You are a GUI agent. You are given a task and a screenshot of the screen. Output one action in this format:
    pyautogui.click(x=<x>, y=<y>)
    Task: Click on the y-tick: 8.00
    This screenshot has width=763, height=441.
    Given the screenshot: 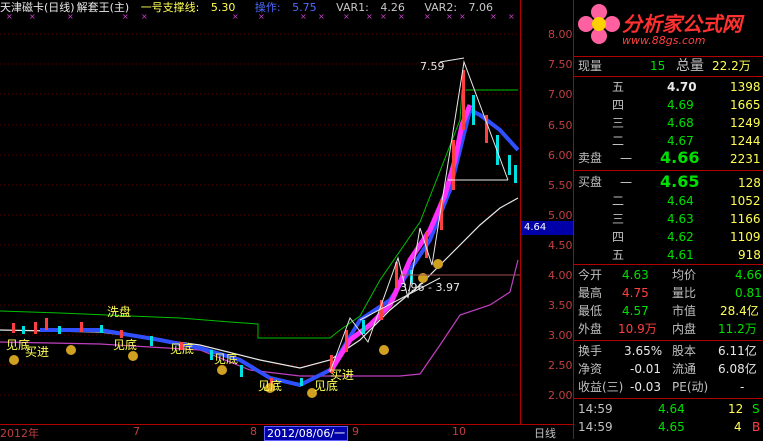 What is the action you would take?
    pyautogui.click(x=560, y=34)
    